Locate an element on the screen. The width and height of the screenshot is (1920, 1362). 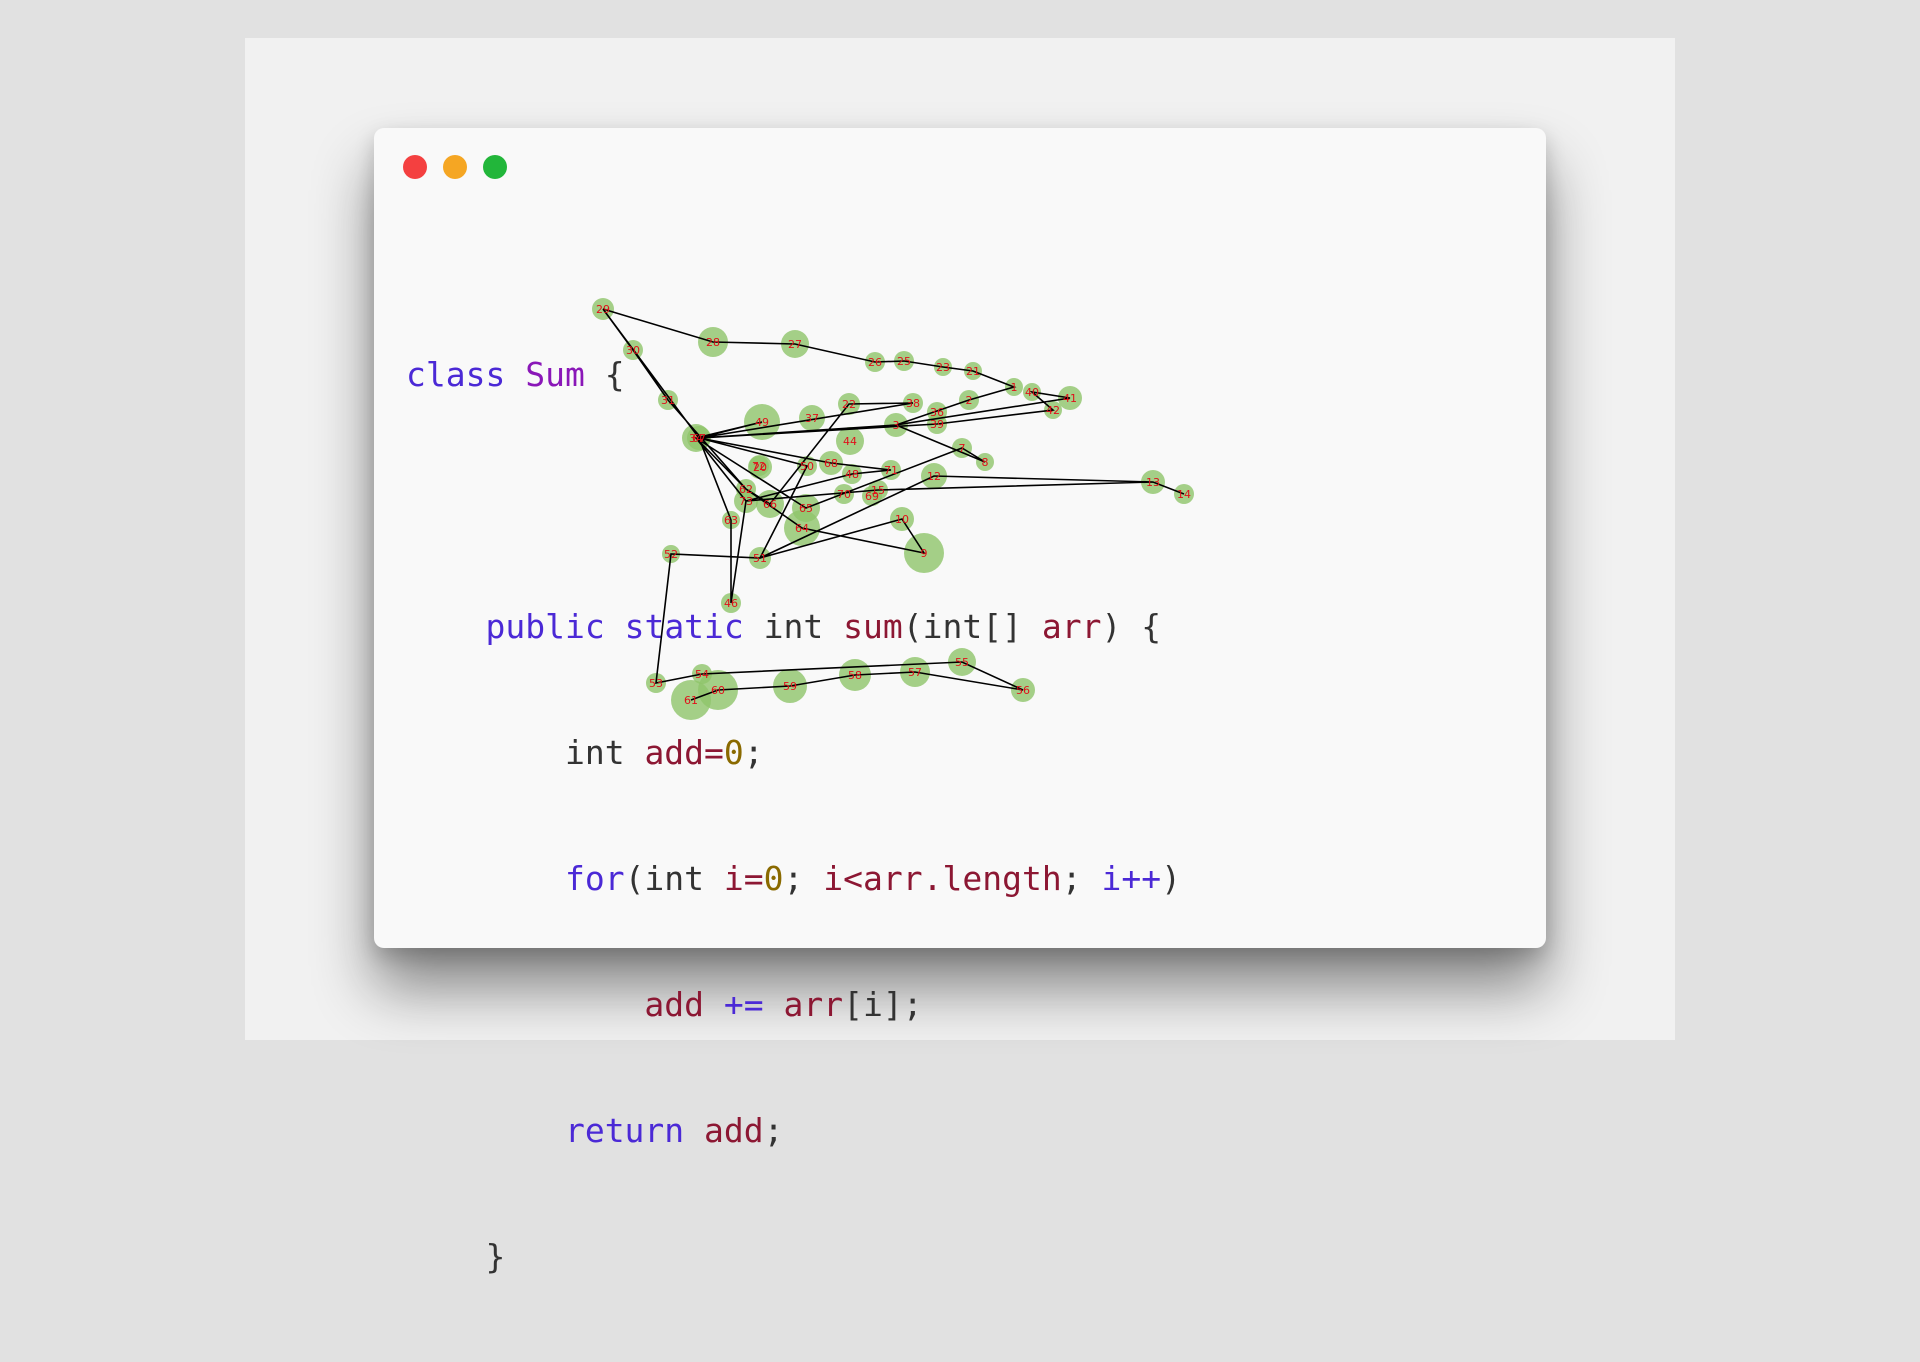
return-type: int is located at coordinates (793, 626).